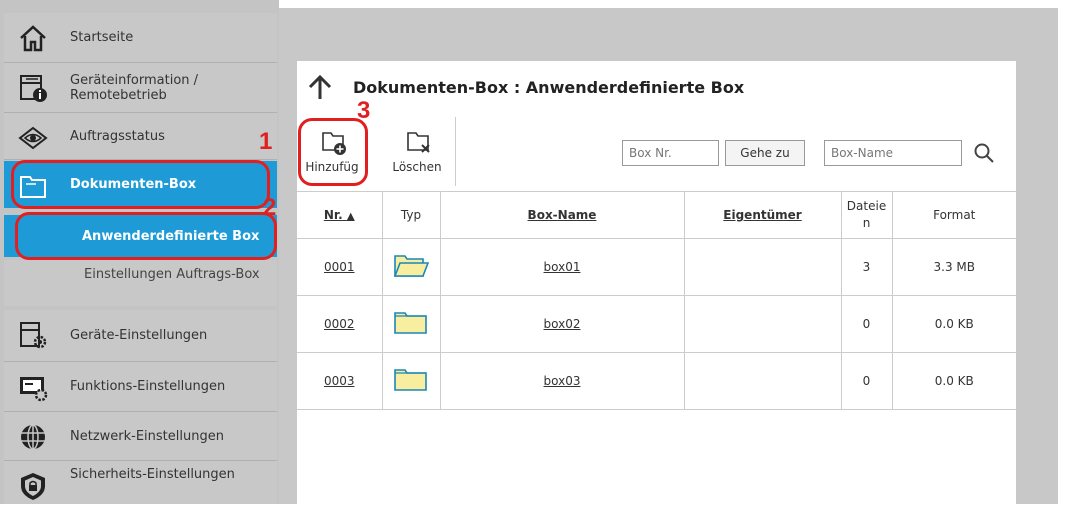 The width and height of the screenshot is (1066, 505). I want to click on callout-number: 3, so click(364, 110).